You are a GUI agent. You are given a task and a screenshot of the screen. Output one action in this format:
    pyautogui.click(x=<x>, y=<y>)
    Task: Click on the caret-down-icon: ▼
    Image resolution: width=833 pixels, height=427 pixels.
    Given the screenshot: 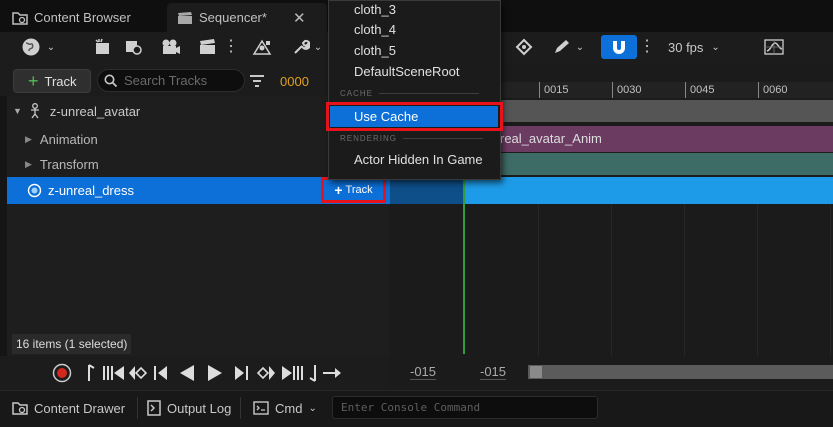 What is the action you would take?
    pyautogui.click(x=17, y=111)
    